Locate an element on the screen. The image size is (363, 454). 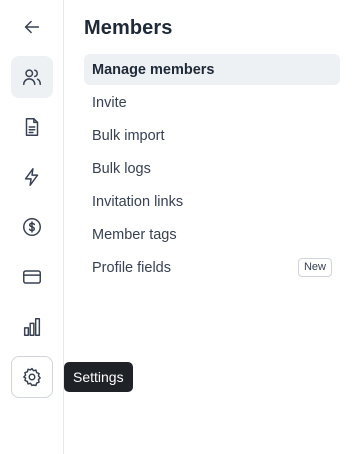
members-nav-button is located at coordinates (32, 77).